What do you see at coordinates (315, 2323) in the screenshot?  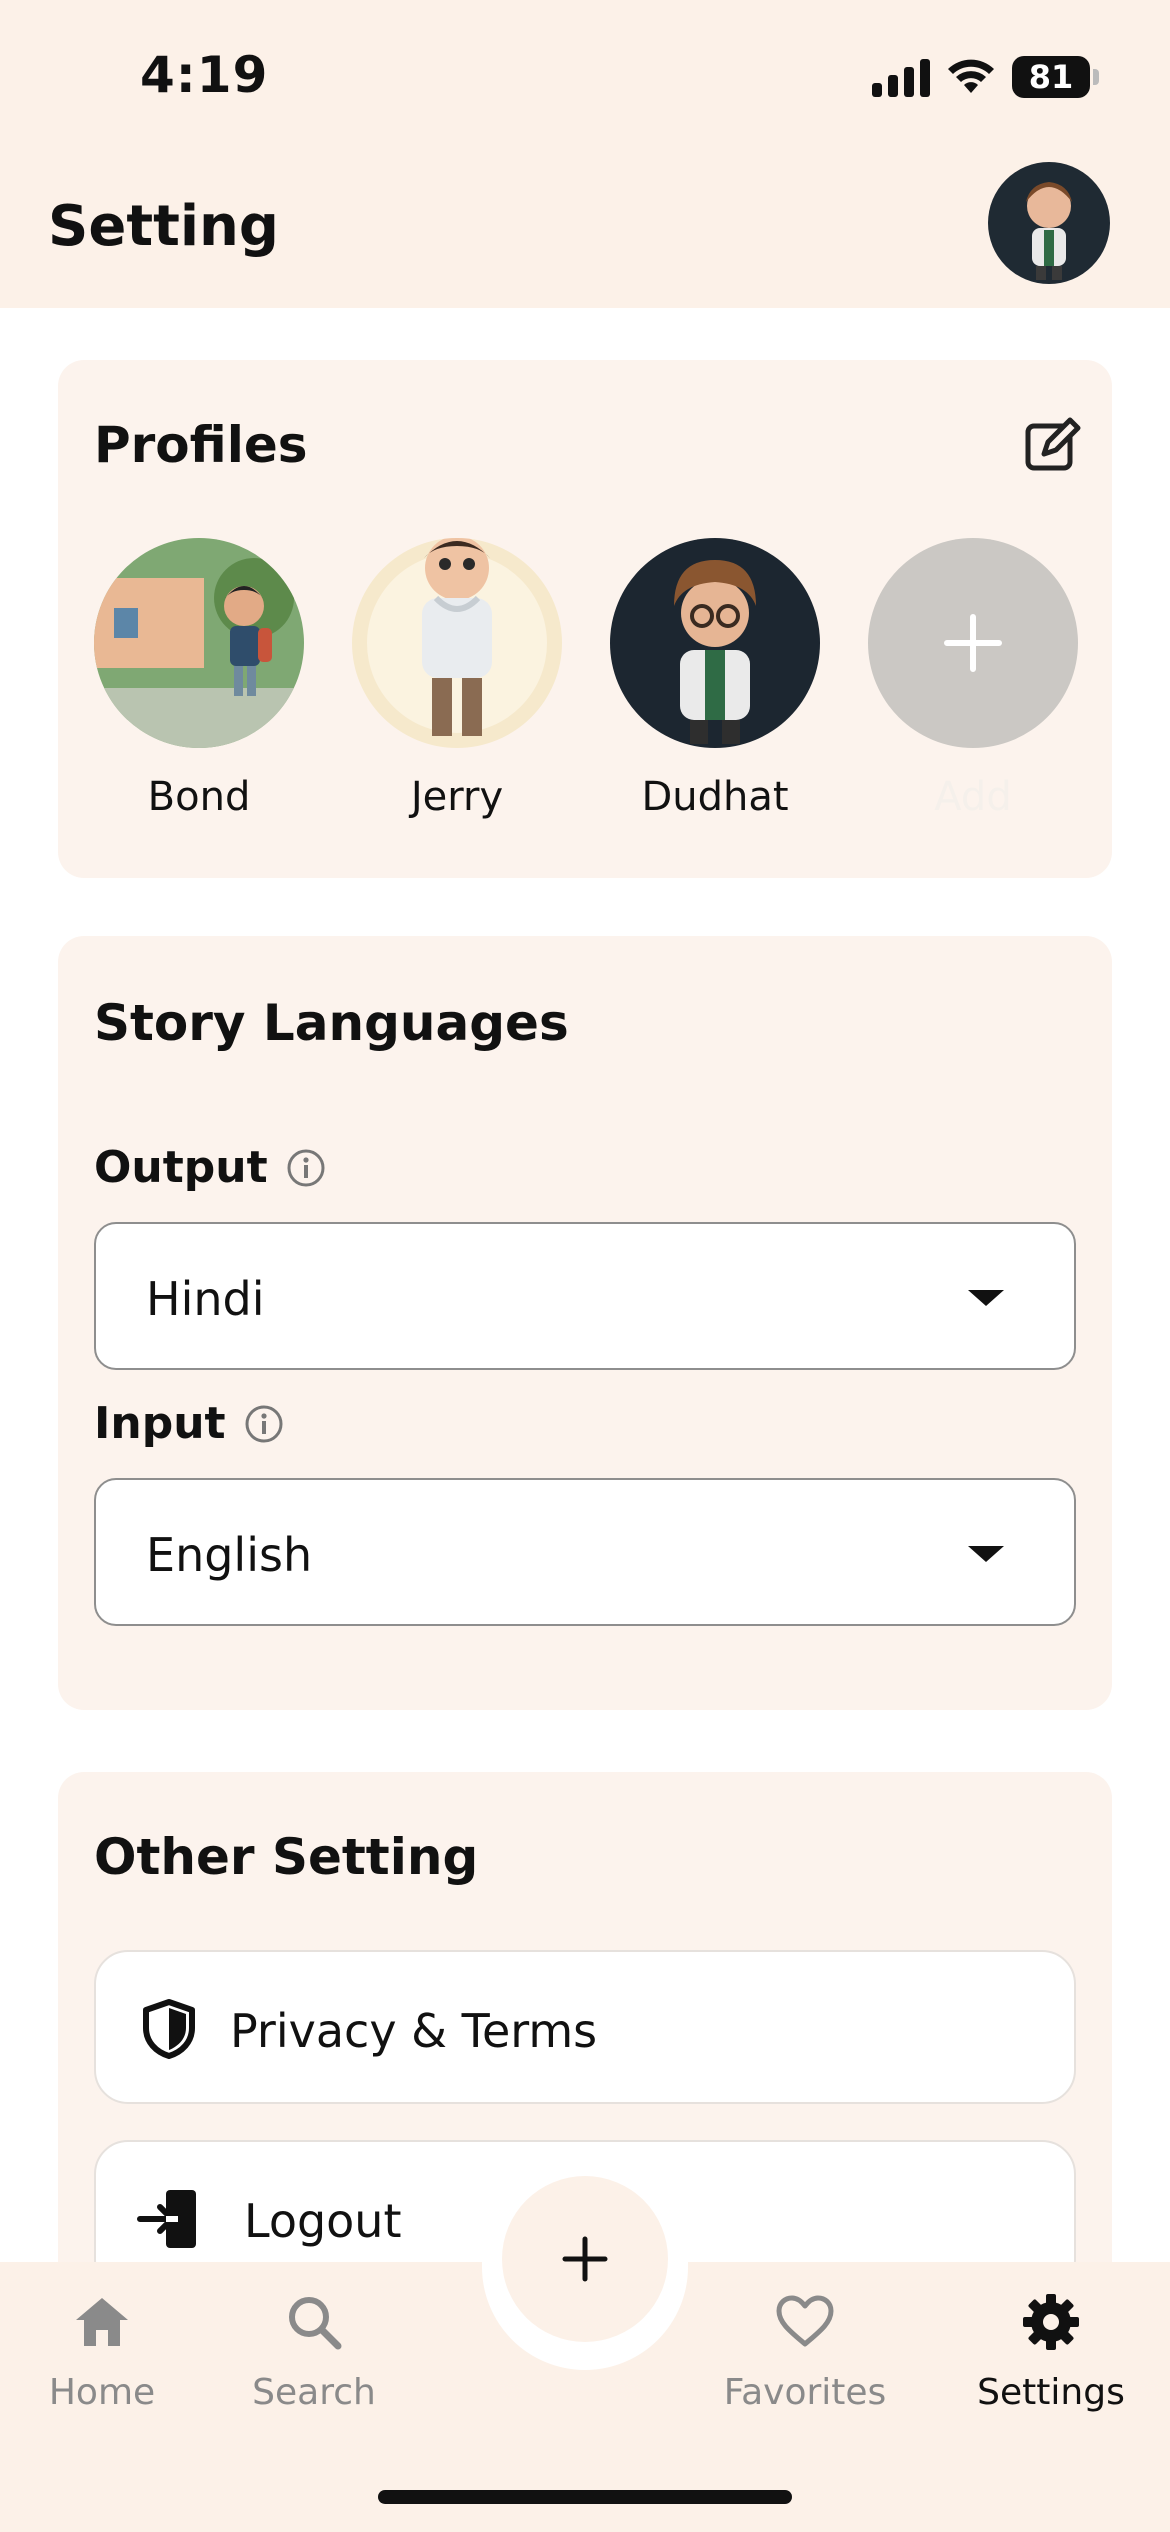 I see `search-icon` at bounding box center [315, 2323].